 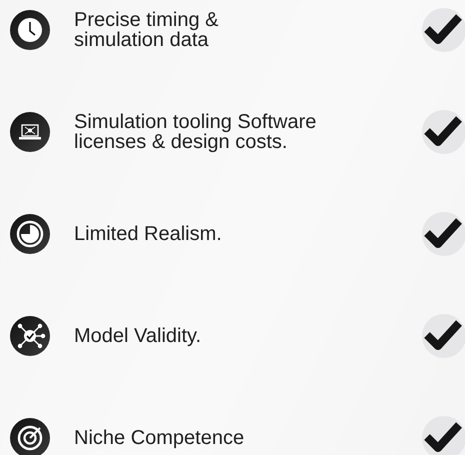 I want to click on item-label: Simulation tooling Software licenses & design costs., so click(x=196, y=132).